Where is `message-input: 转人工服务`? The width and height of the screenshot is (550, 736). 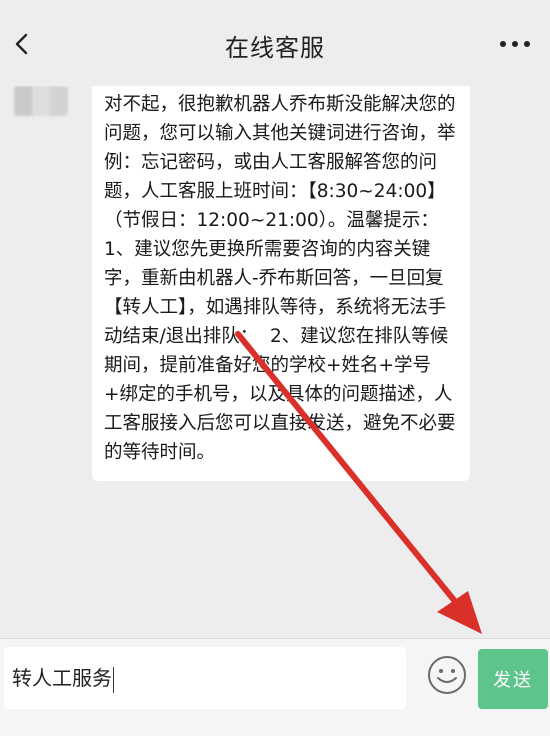
message-input: 转人工服务 is located at coordinates (205, 678).